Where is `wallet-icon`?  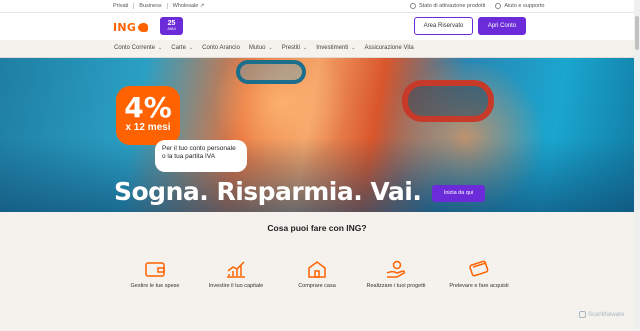 wallet-icon is located at coordinates (155, 269).